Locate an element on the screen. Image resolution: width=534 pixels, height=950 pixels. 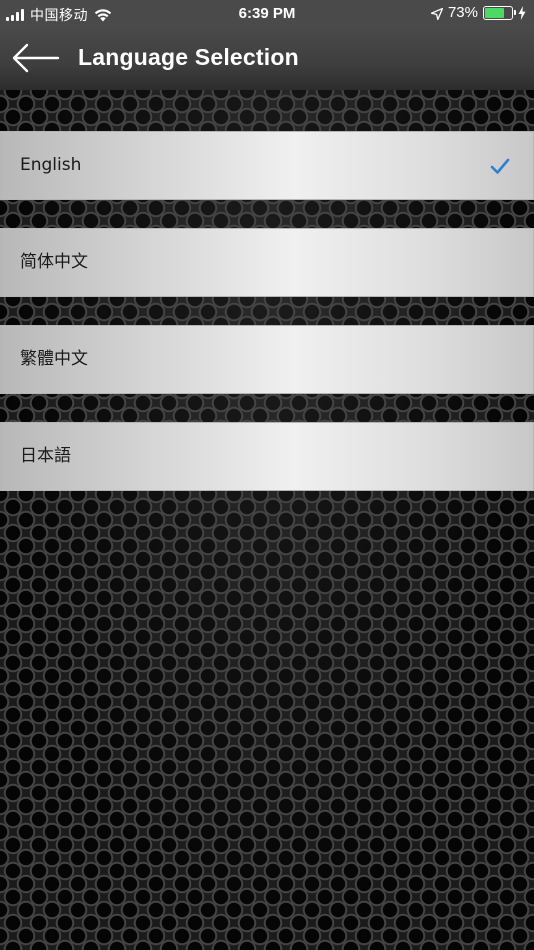
language-option-traditional-chinese: 繁體中文 is located at coordinates (267, 359).